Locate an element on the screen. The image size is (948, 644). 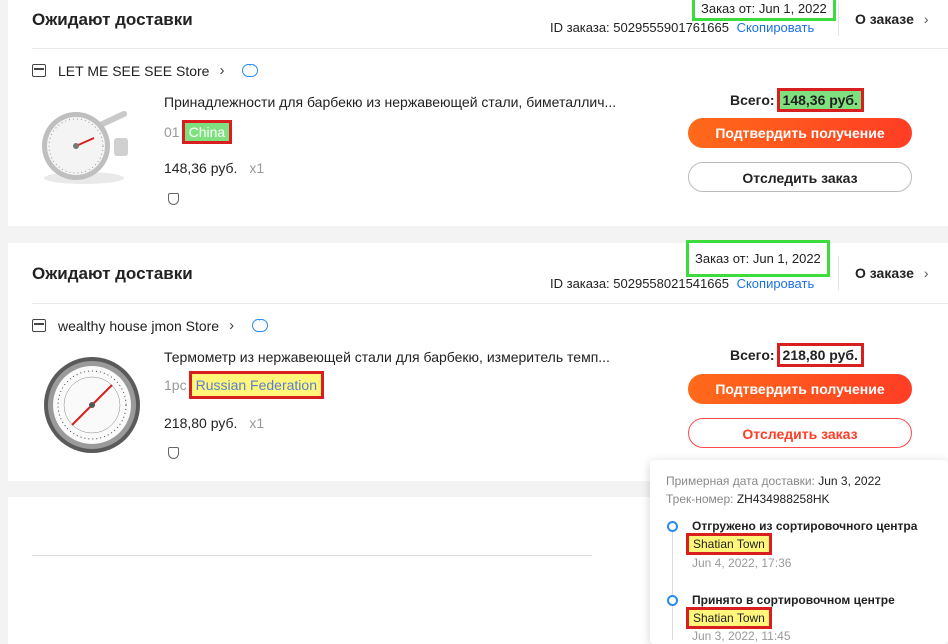
ship-from-highlight: China is located at coordinates (207, 132).